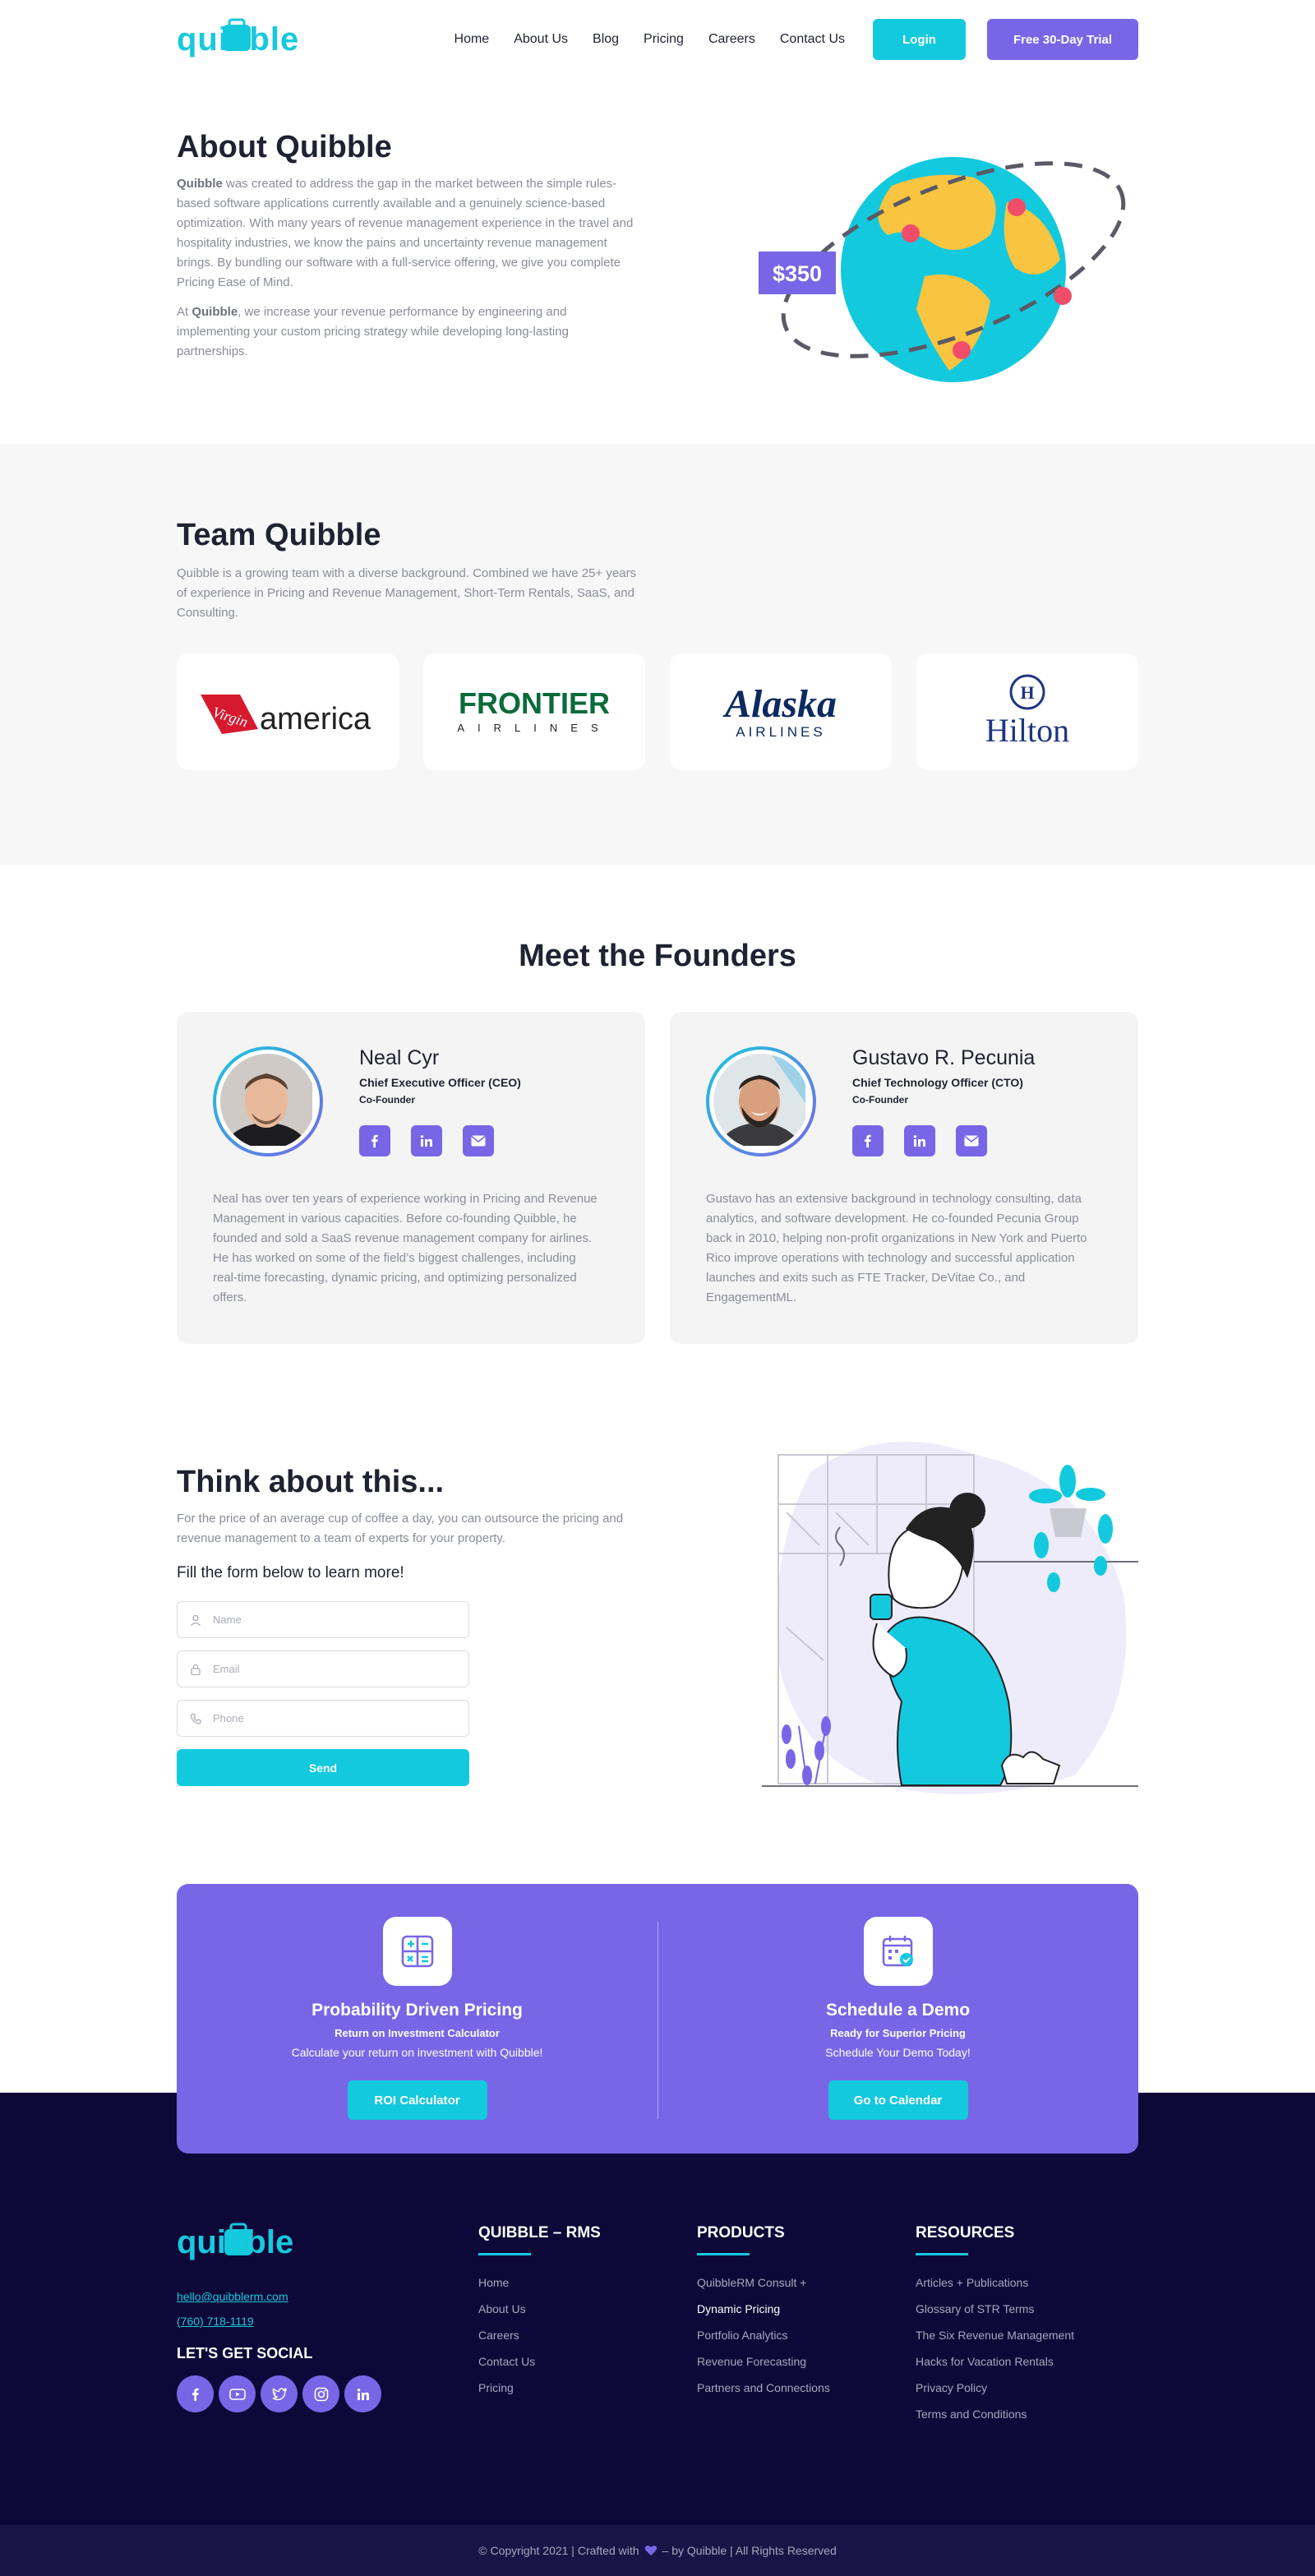 The width and height of the screenshot is (1315, 2576). Describe the element at coordinates (1062, 40) in the screenshot. I see `free-trial-button: Free 30-Day Trial` at that location.